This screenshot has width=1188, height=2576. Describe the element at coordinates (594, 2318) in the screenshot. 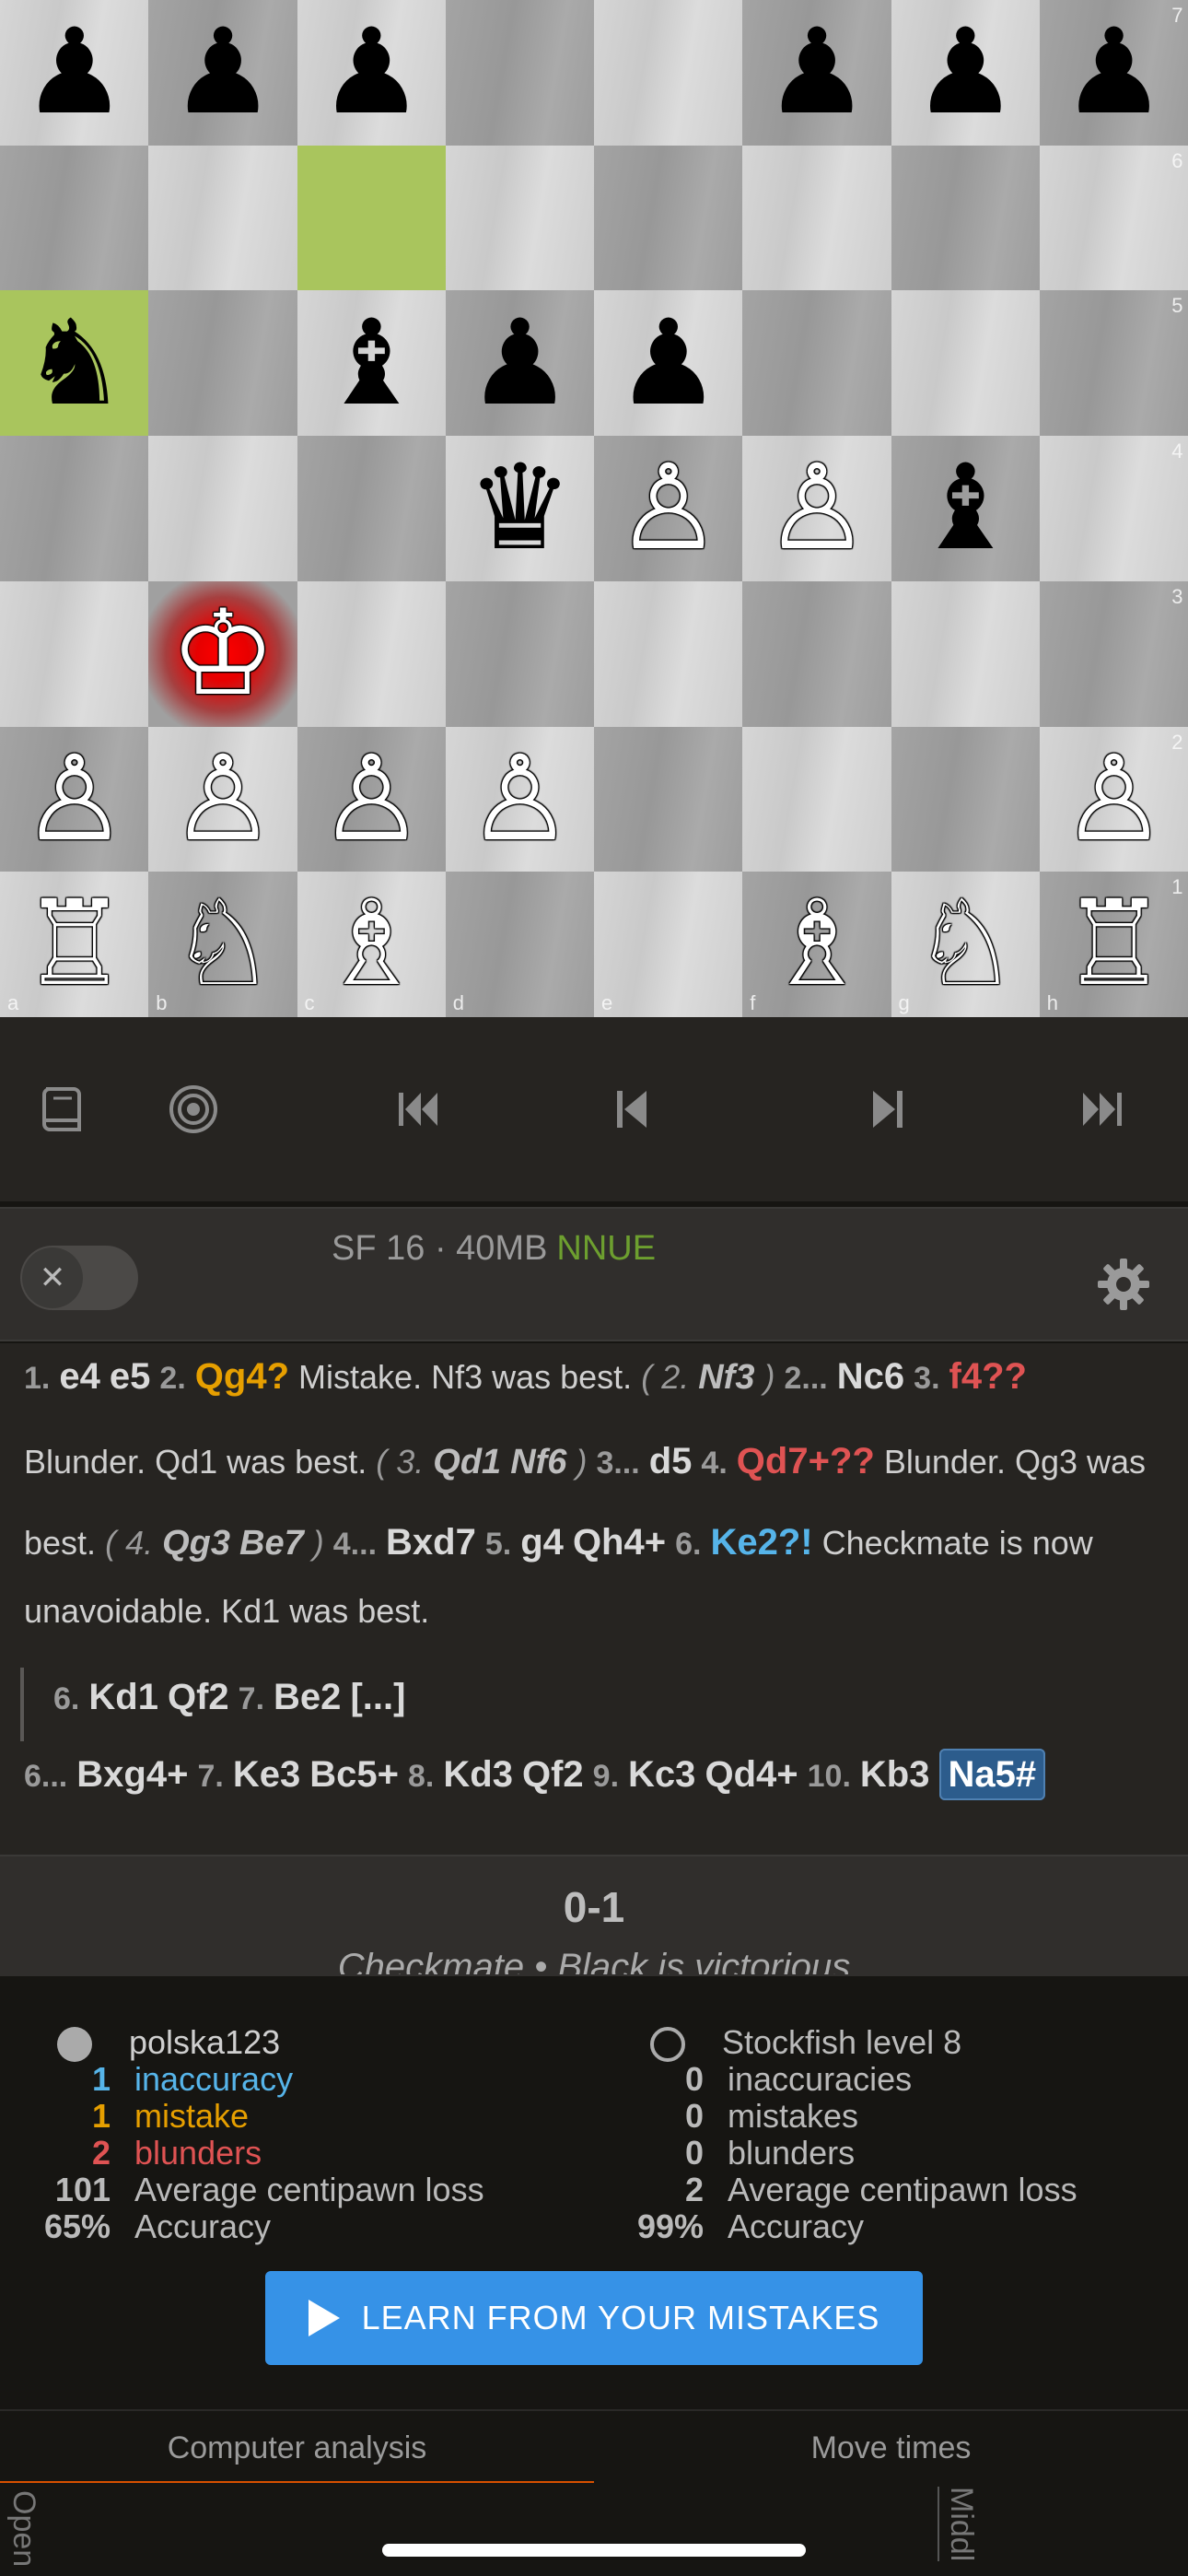

I see `learn-from-mistakes-button: LEARN FROM YOUR MISTAKES` at that location.